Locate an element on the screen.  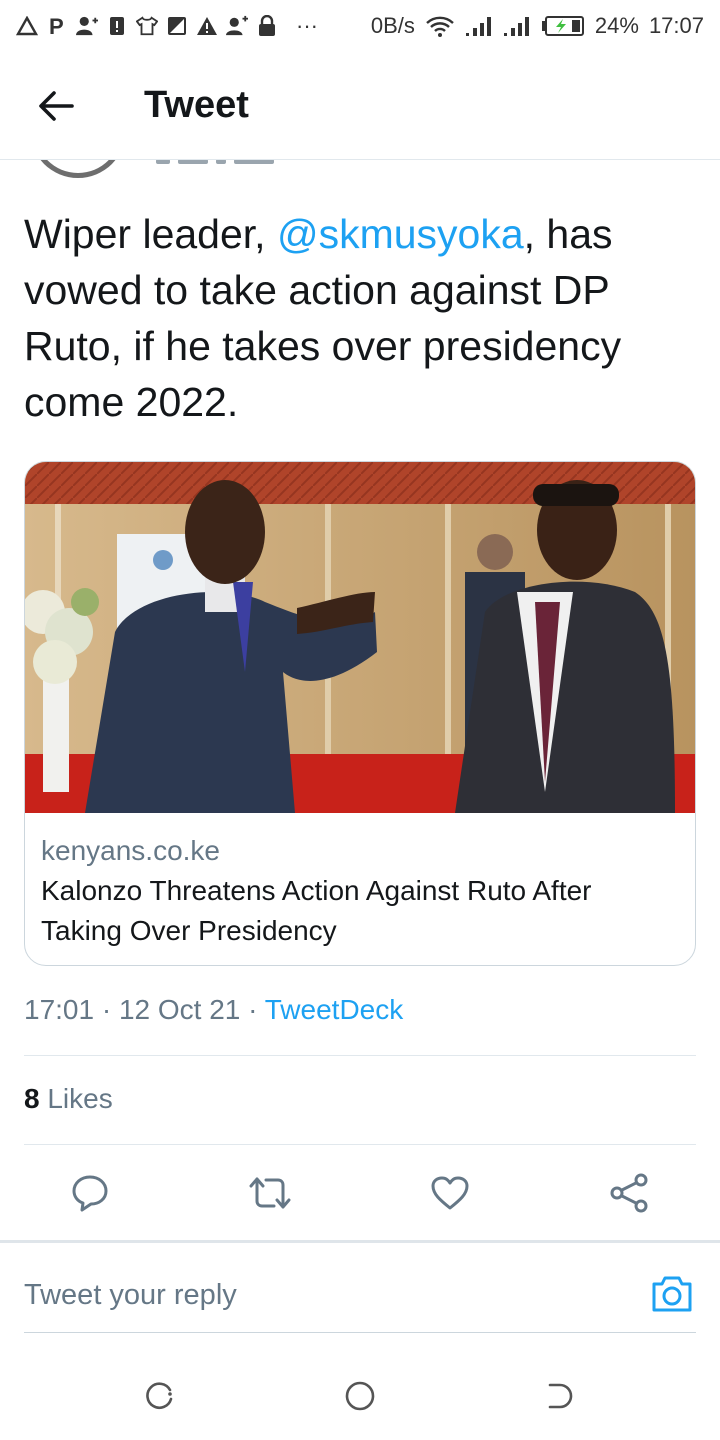
alert-box-icon is located at coordinates (117, 26).